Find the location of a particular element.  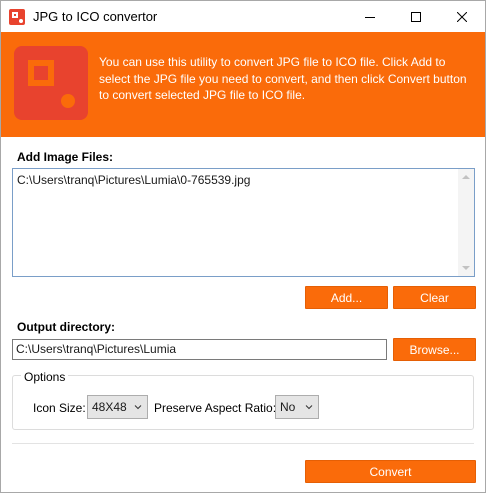

options-legend: Options is located at coordinates (45, 377).